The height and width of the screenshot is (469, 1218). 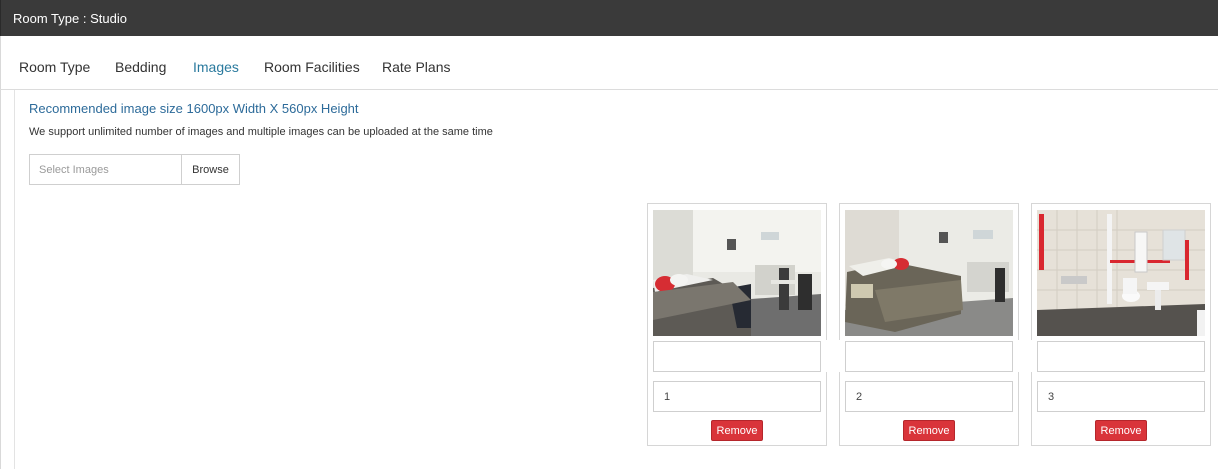 I want to click on tab-images: Images, so click(x=216, y=67).